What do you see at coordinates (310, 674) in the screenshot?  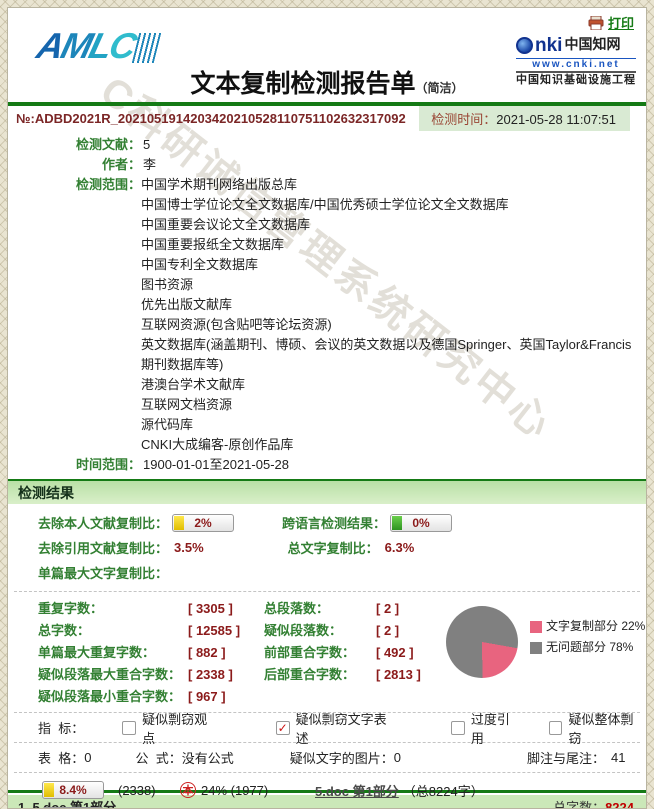 I see `stat-label: 后部重合字数：` at bounding box center [310, 674].